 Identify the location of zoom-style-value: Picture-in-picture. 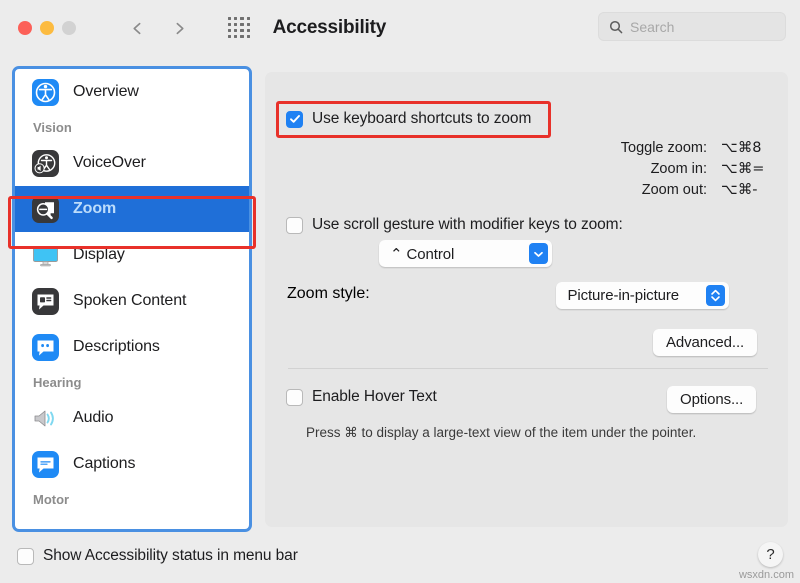
(623, 295).